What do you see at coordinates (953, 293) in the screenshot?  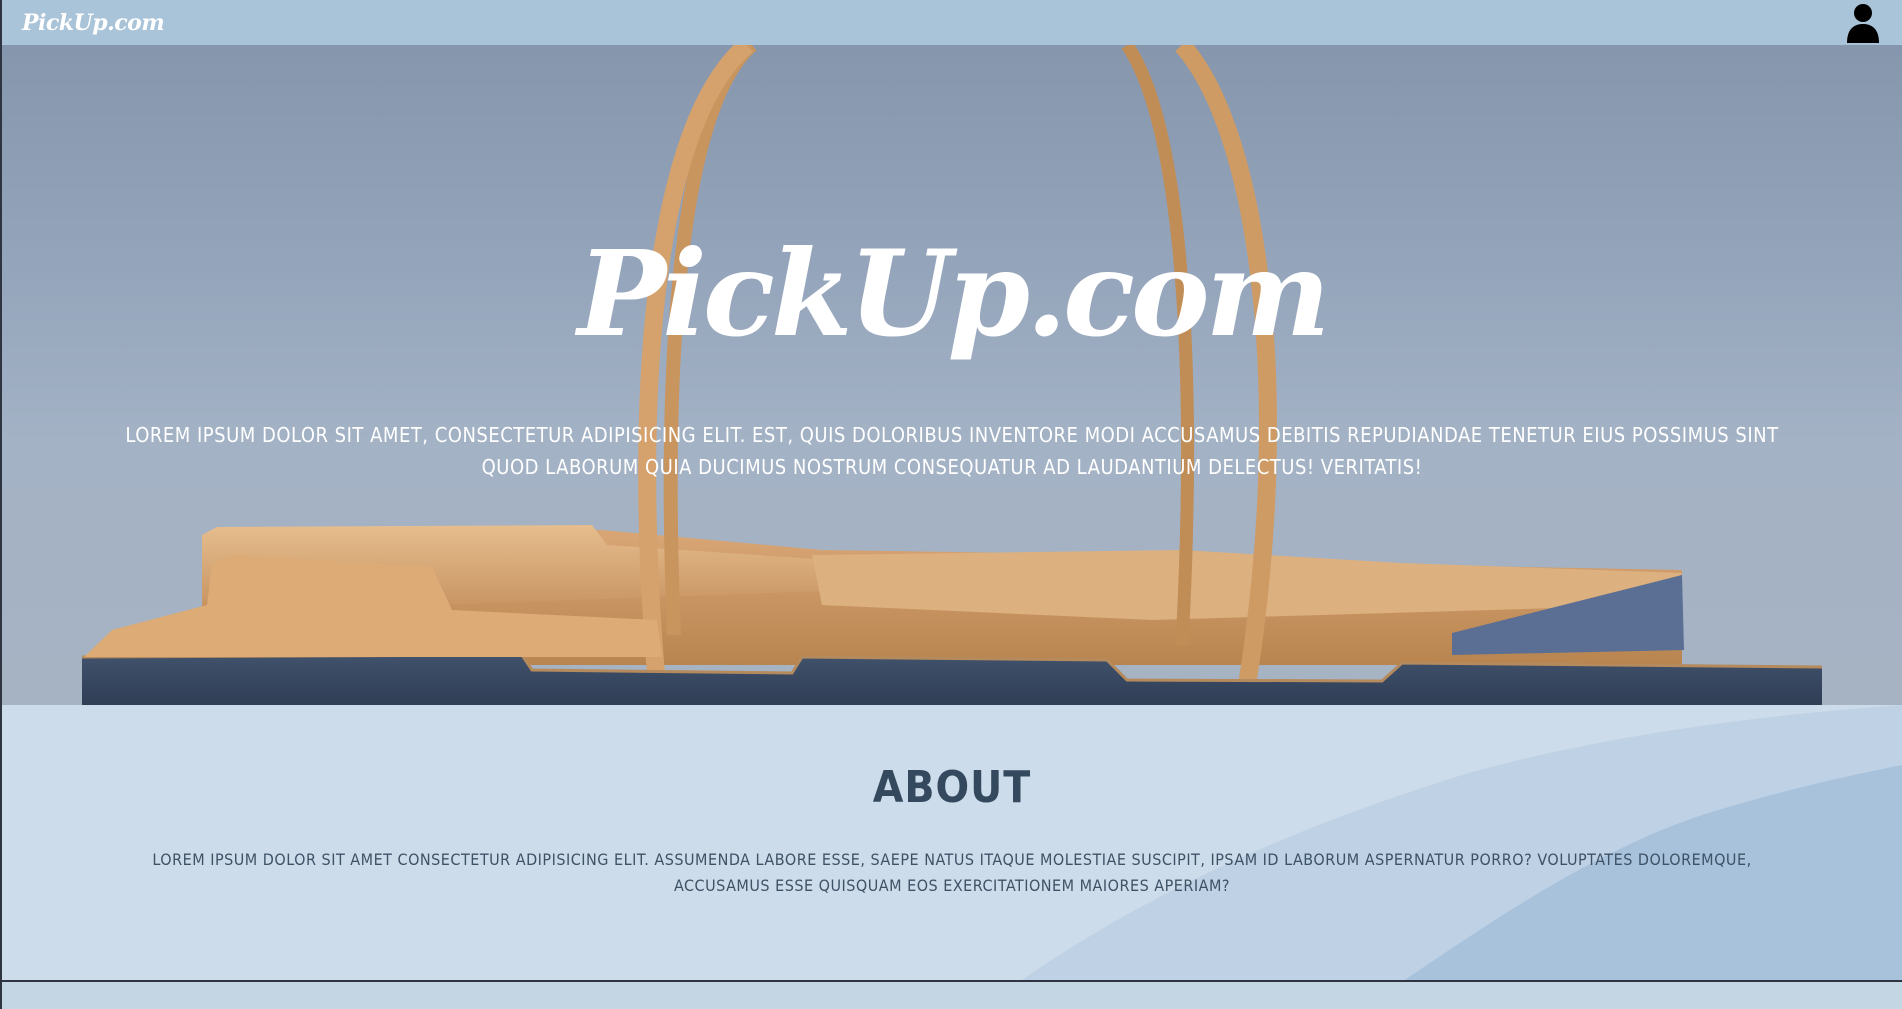 I see `hero-title: PickUp.com` at bounding box center [953, 293].